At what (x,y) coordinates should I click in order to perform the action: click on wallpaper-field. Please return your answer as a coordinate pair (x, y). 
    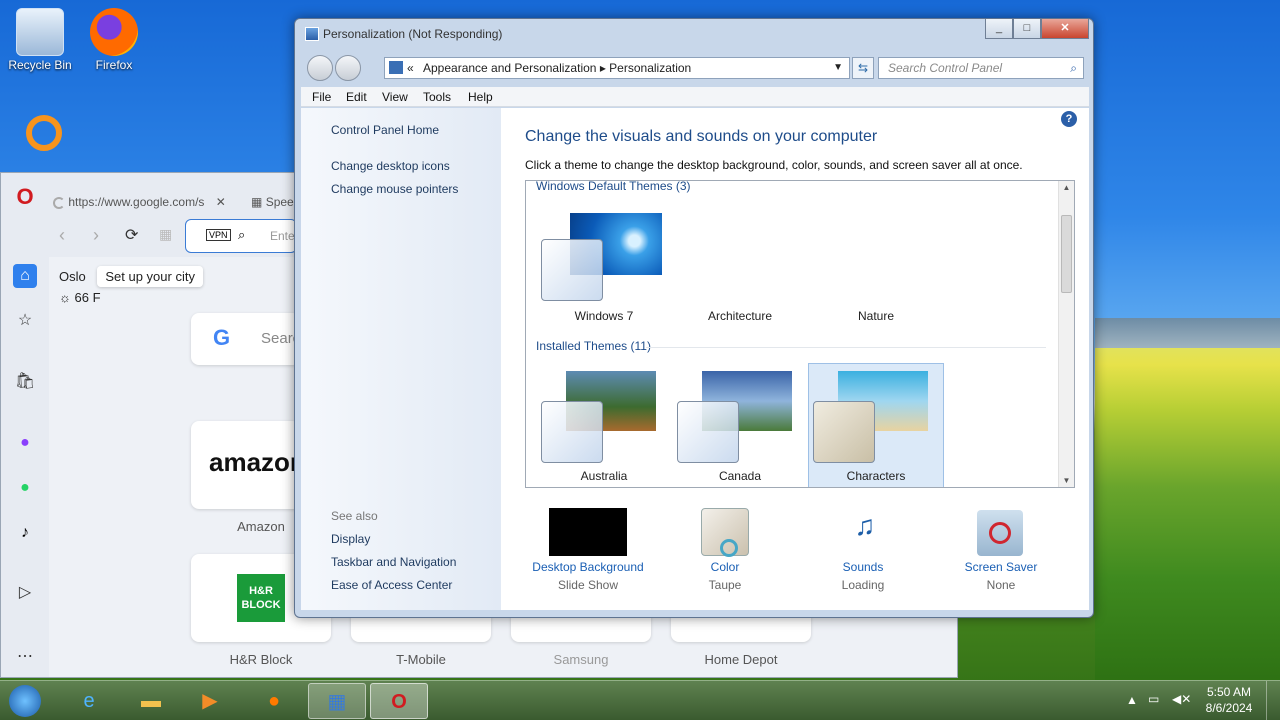
    Looking at the image, I should click on (1187, 505).